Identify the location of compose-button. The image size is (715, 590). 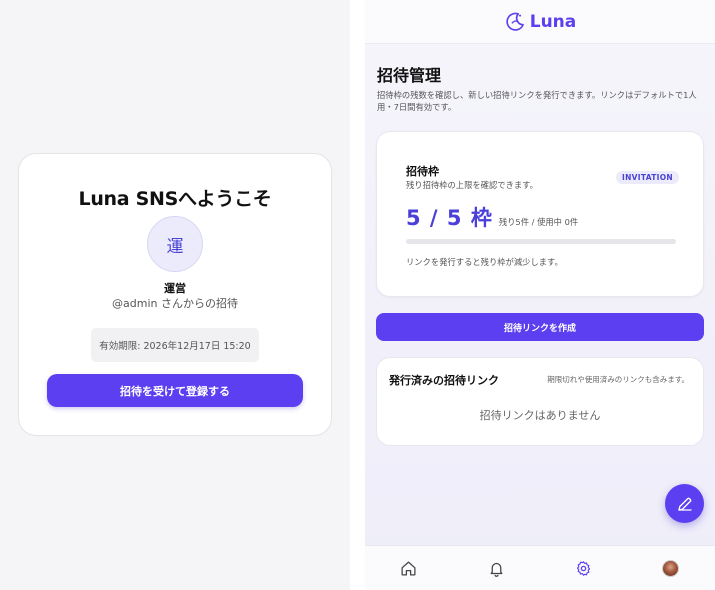
(684, 503).